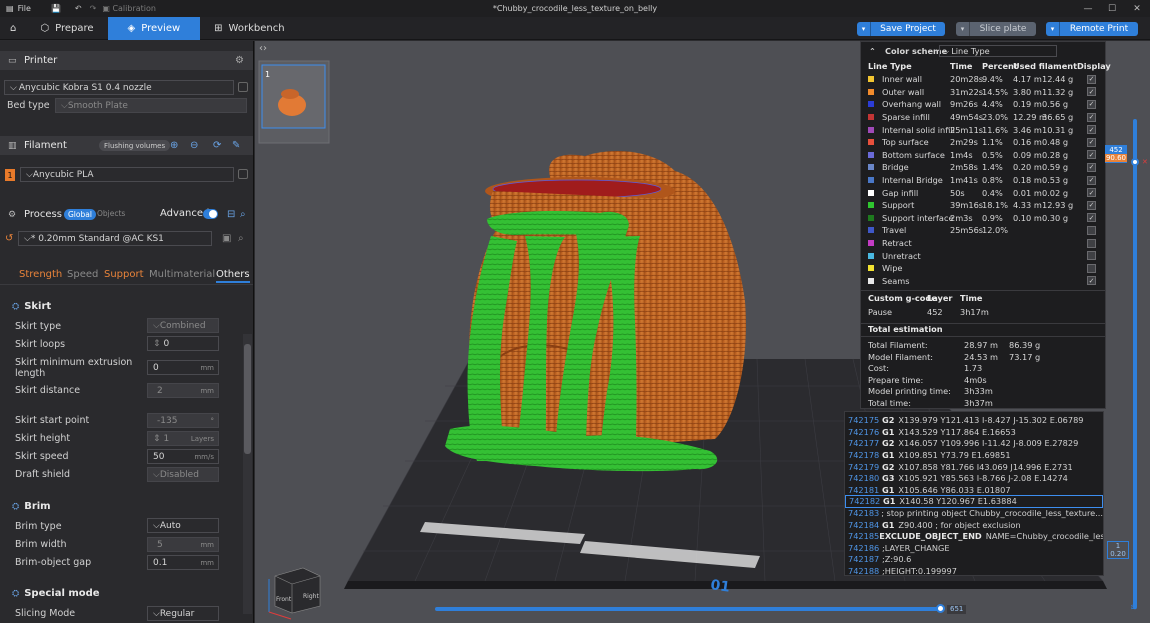  What do you see at coordinates (1116, 154) in the screenshot?
I see `layer-top-label: 452 90.60` at bounding box center [1116, 154].